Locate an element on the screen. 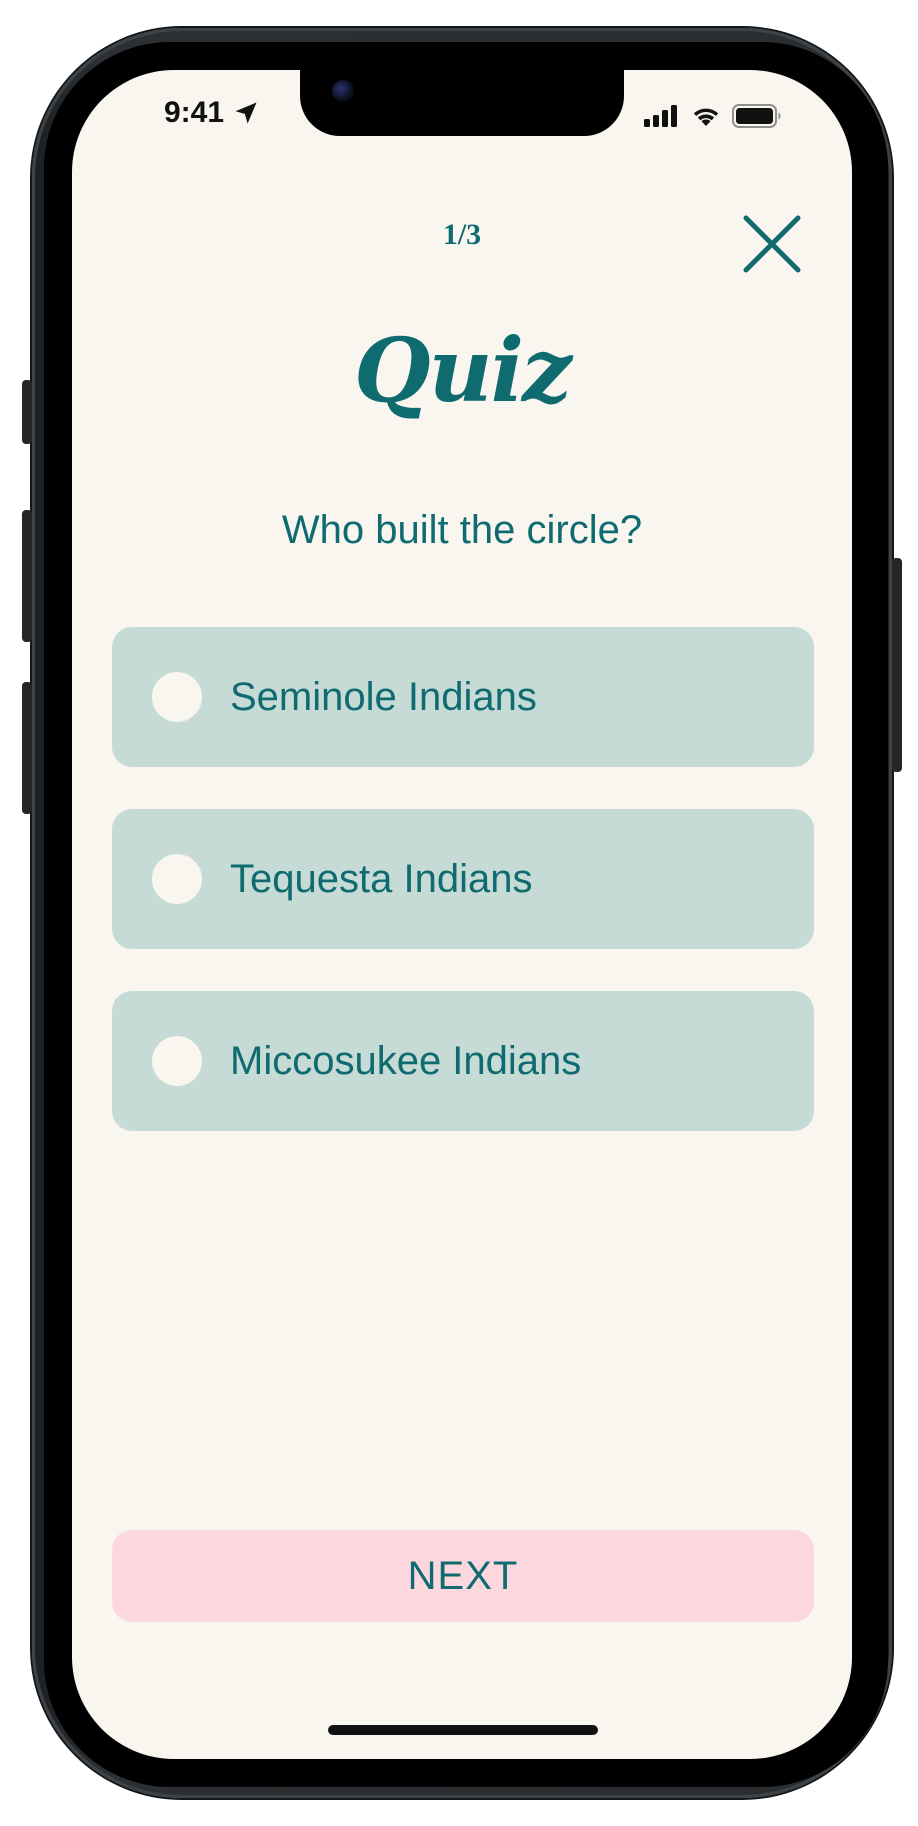 The image size is (918, 1826). answer-option-label: Tequesta Indians is located at coordinates (381, 878).